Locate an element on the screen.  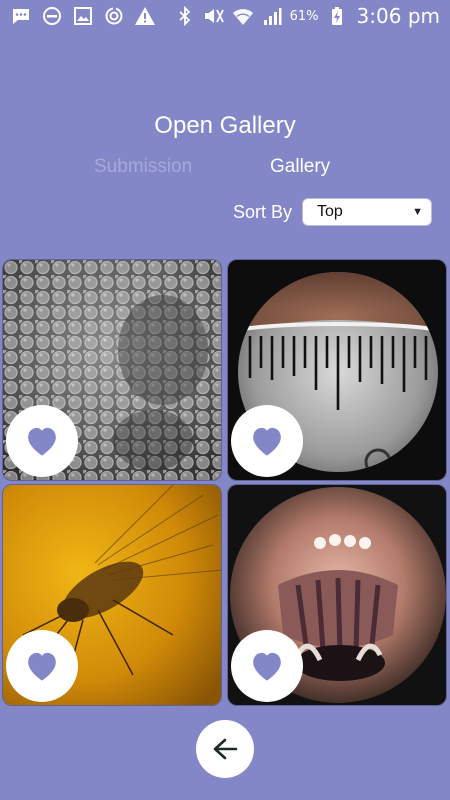
gallery-photo-bubbles is located at coordinates (112, 370).